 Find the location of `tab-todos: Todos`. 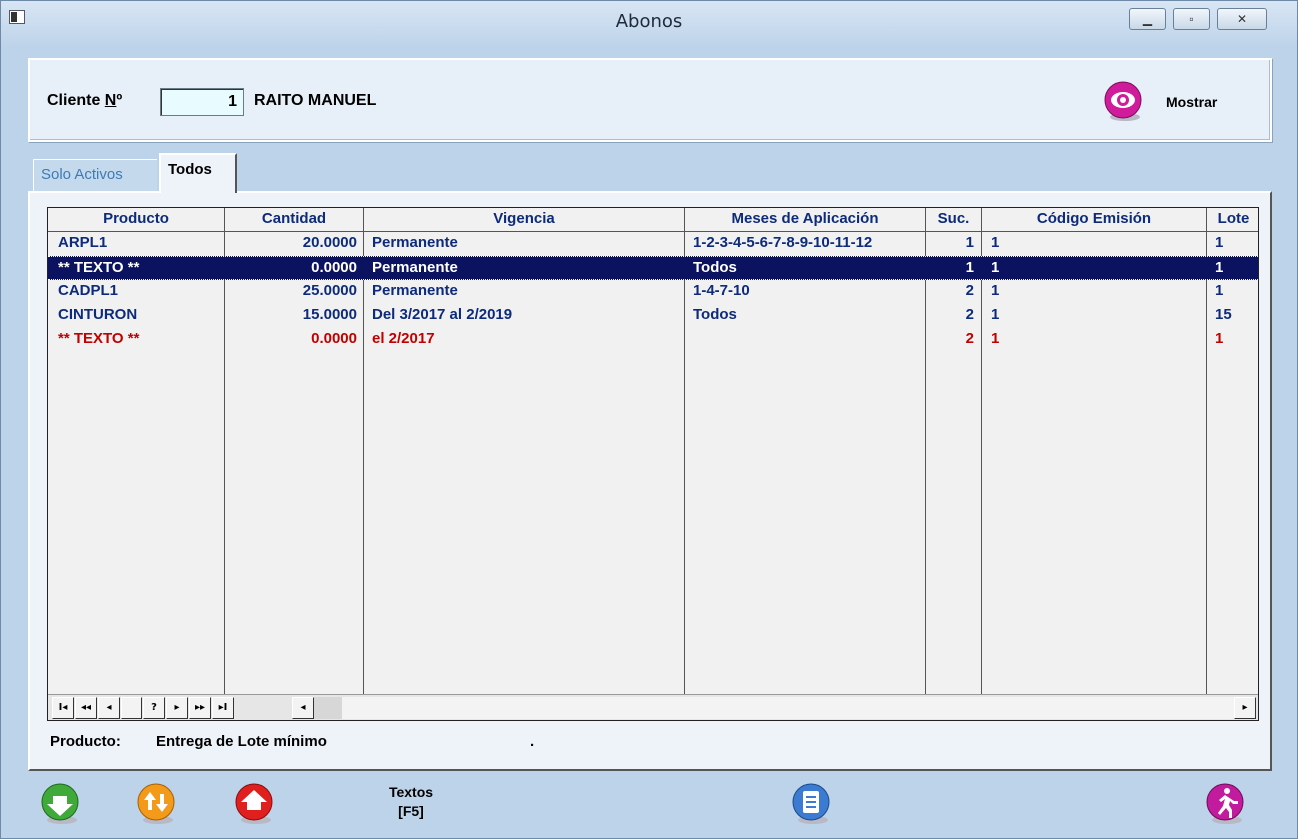

tab-todos: Todos is located at coordinates (198, 173).